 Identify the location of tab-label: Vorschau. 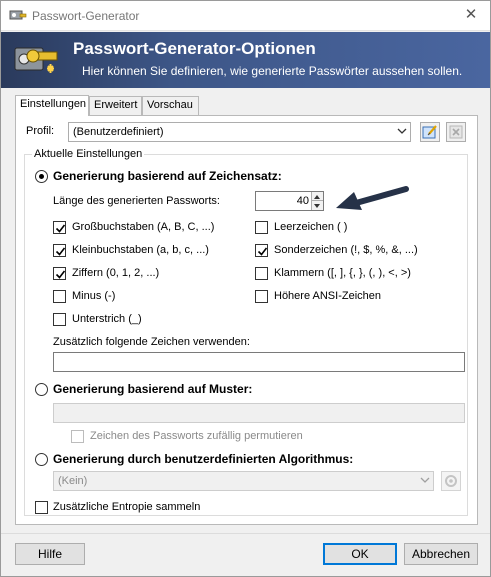
(170, 105).